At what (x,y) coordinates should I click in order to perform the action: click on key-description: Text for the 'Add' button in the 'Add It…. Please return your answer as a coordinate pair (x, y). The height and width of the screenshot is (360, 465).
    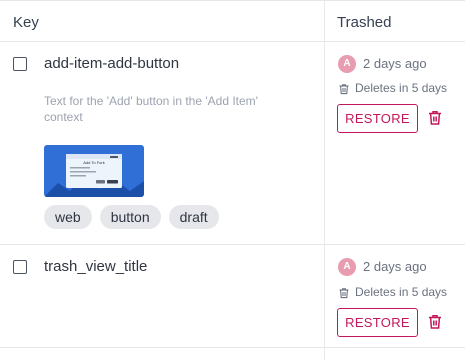
    Looking at the image, I should click on (151, 109).